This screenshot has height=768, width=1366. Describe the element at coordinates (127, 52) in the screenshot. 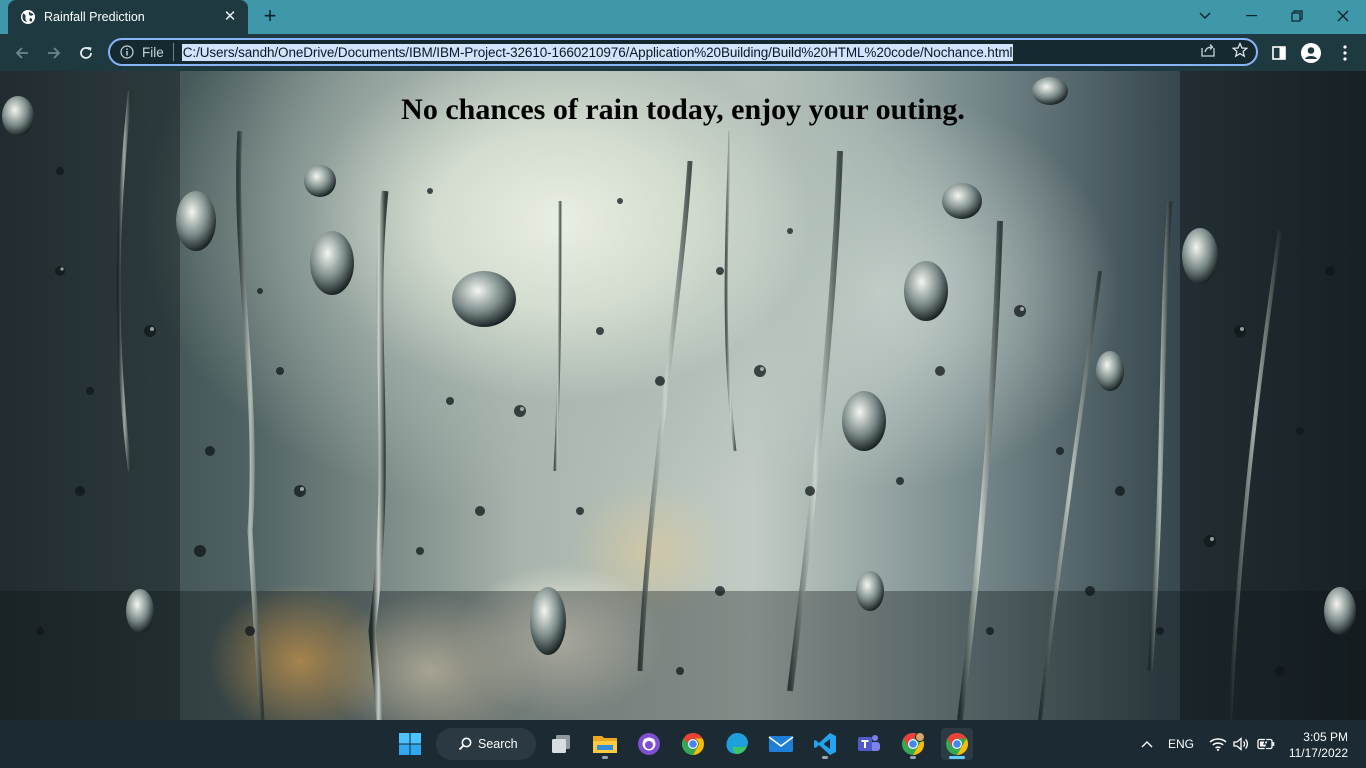

I see `site-info-icon` at that location.